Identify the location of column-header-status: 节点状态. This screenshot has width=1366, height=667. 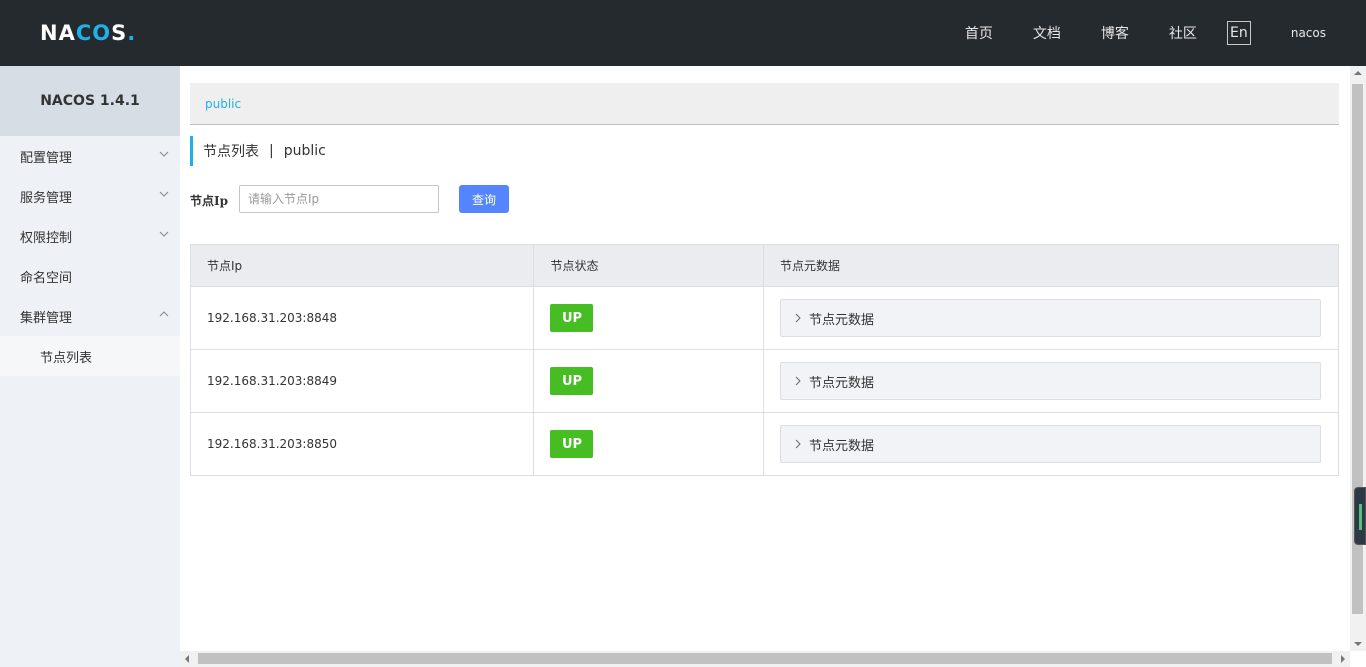
(649, 265).